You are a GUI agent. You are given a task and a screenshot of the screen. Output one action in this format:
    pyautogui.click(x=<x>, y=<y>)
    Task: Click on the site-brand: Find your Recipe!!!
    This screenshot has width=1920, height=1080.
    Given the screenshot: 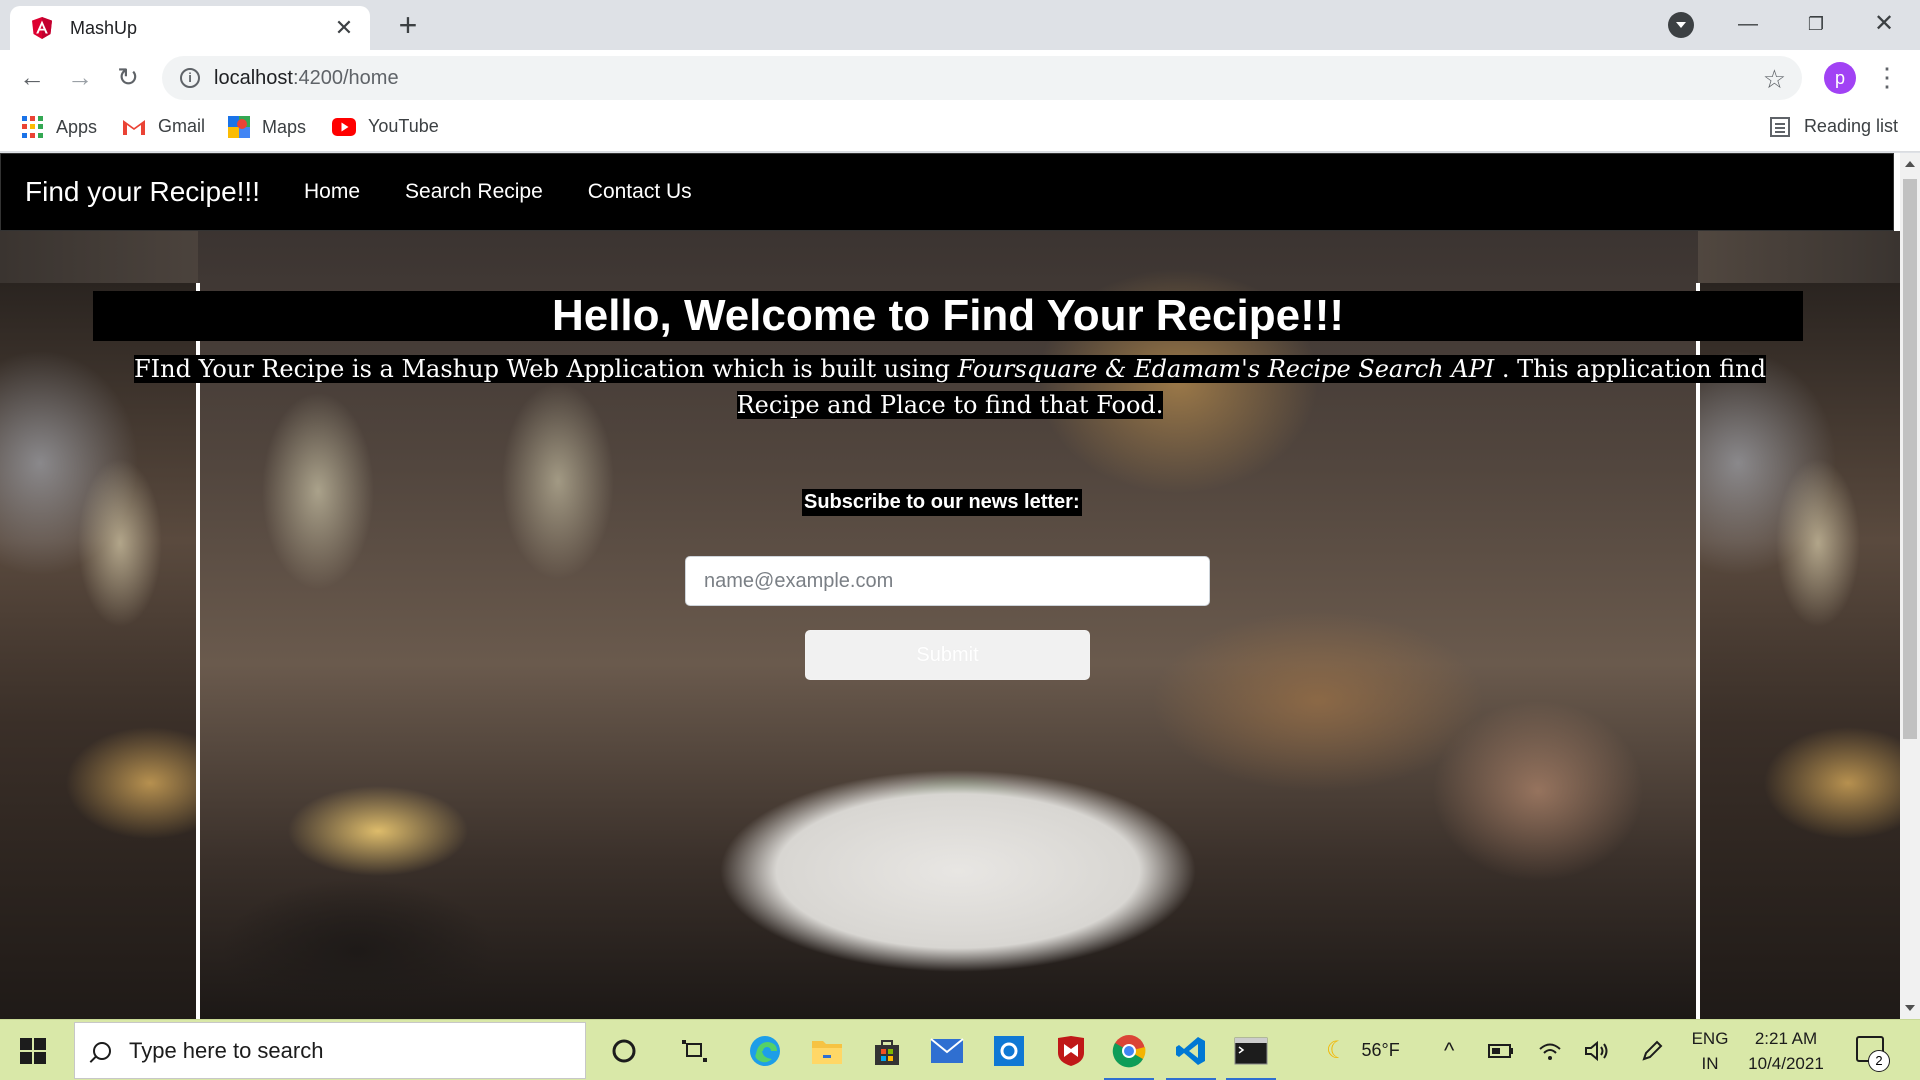 What is the action you would take?
    pyautogui.click(x=142, y=192)
    